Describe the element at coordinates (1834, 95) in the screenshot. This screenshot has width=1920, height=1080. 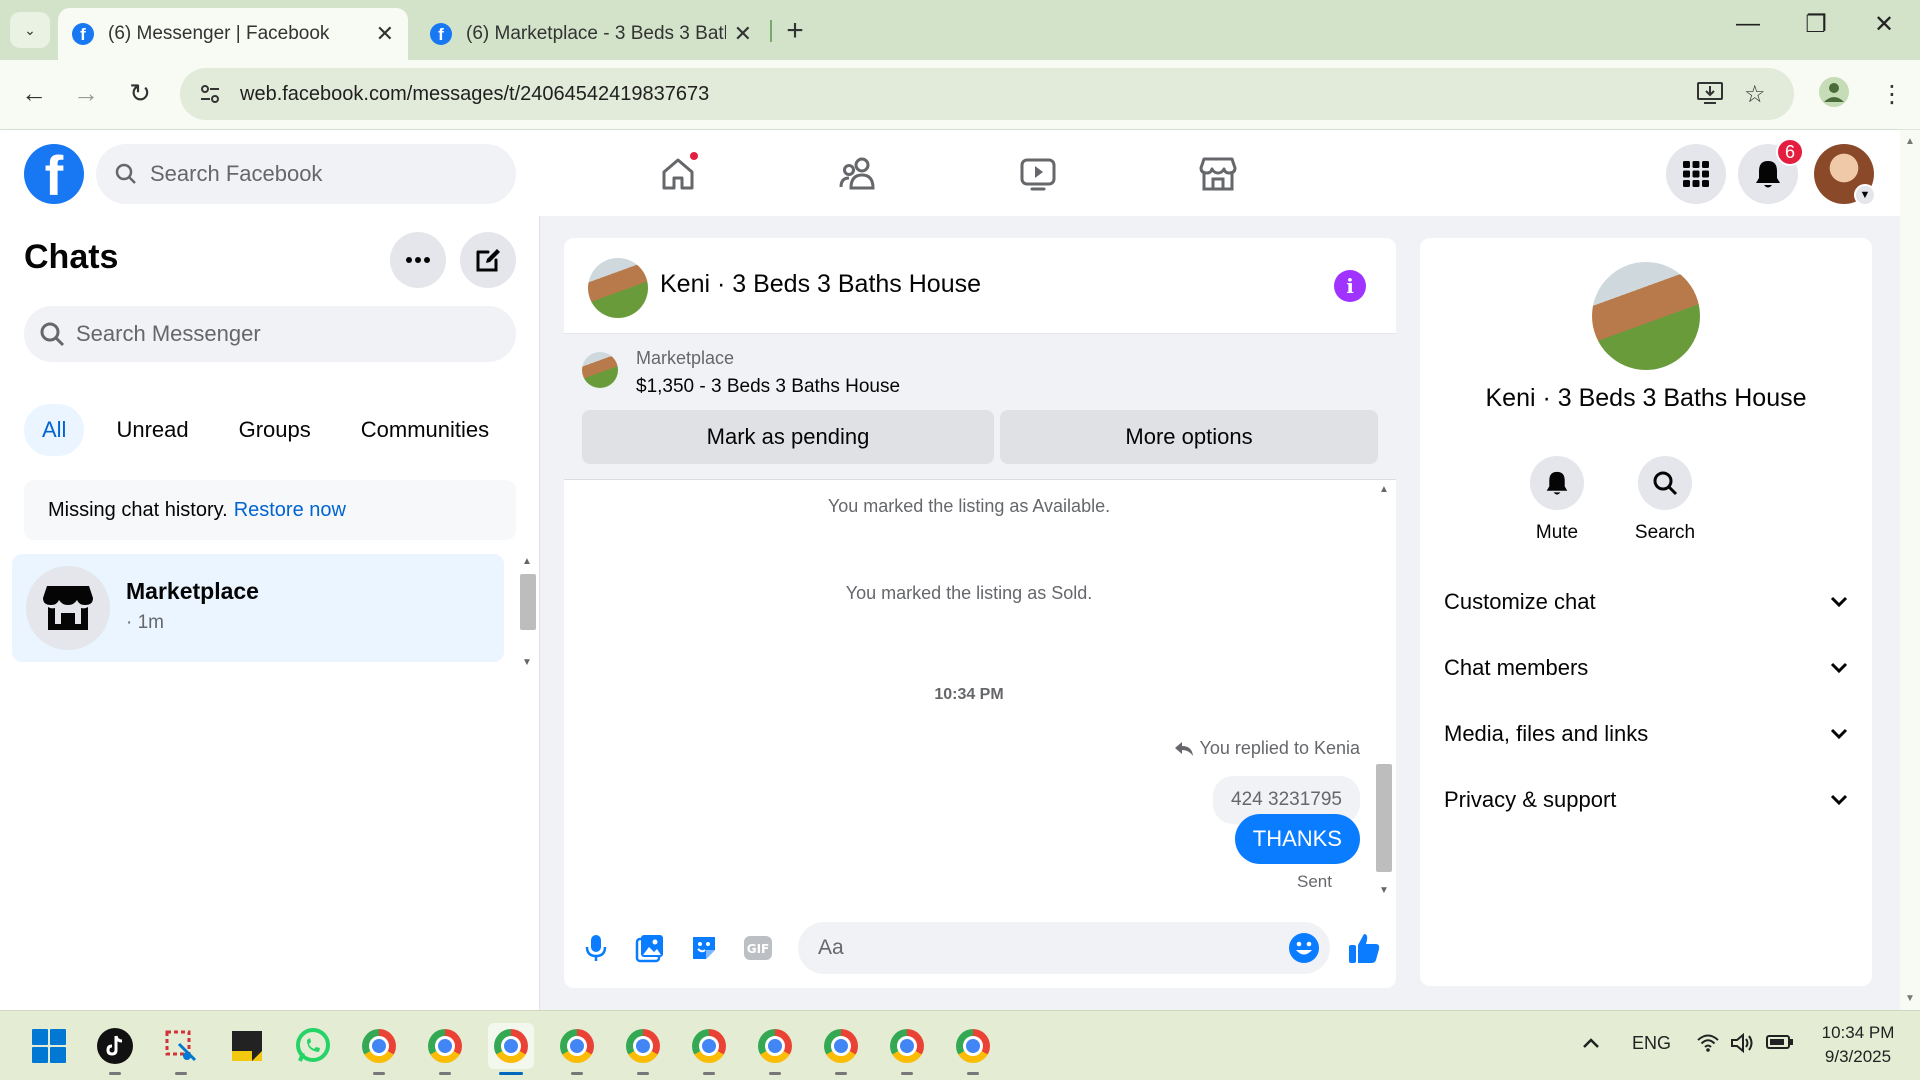
I see `profile-icon` at that location.